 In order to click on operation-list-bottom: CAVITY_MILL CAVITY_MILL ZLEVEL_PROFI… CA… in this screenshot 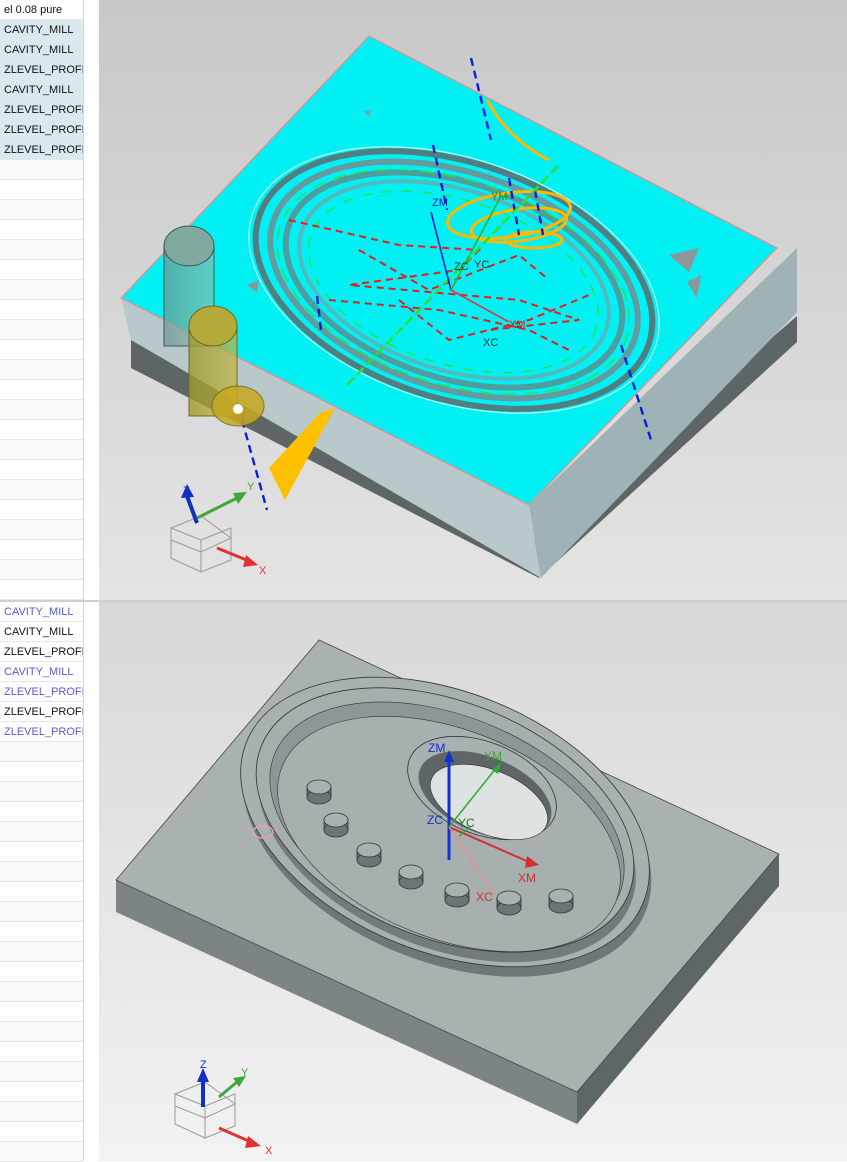, I will do `click(41, 882)`.